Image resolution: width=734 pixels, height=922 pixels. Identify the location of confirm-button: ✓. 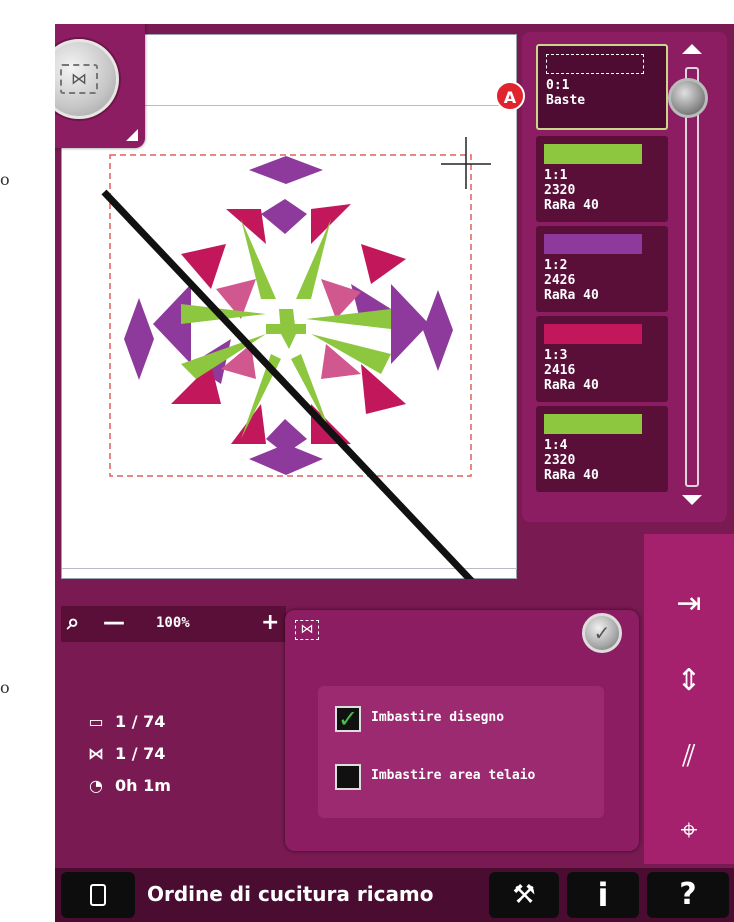
(602, 633).